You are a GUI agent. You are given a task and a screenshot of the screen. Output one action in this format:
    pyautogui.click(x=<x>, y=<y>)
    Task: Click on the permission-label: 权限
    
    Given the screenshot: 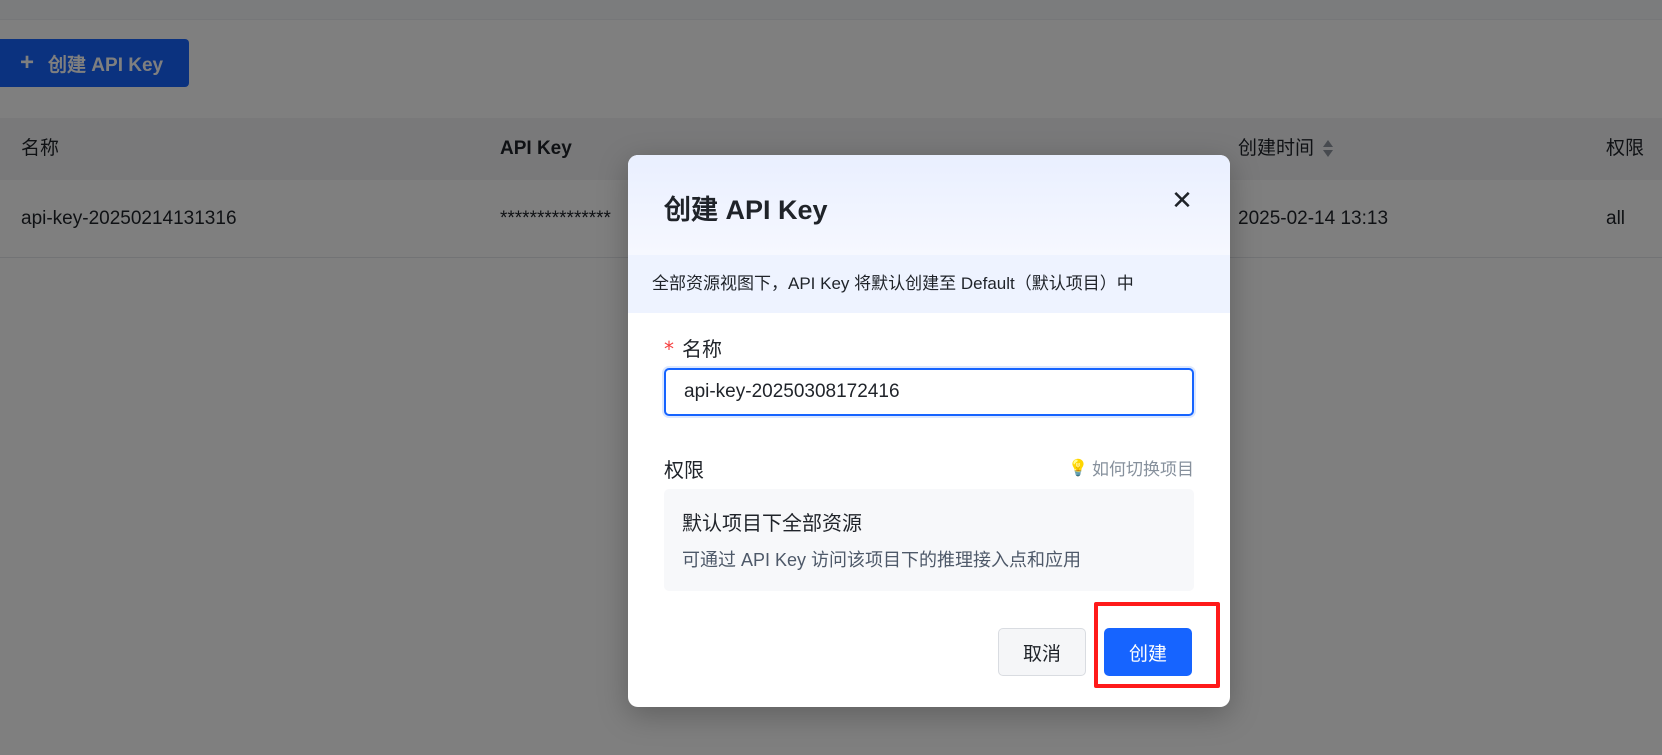 What is the action you would take?
    pyautogui.click(x=684, y=470)
    